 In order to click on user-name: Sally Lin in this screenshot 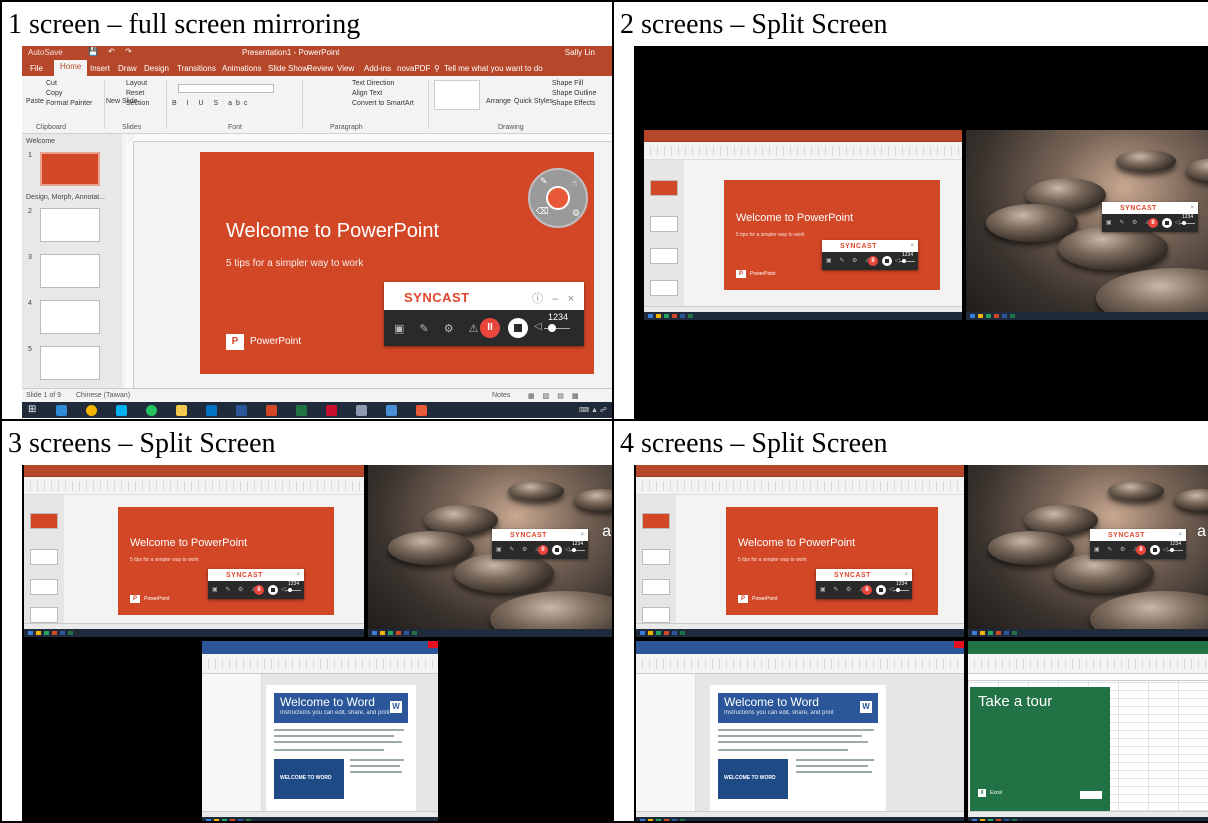, I will do `click(580, 52)`.